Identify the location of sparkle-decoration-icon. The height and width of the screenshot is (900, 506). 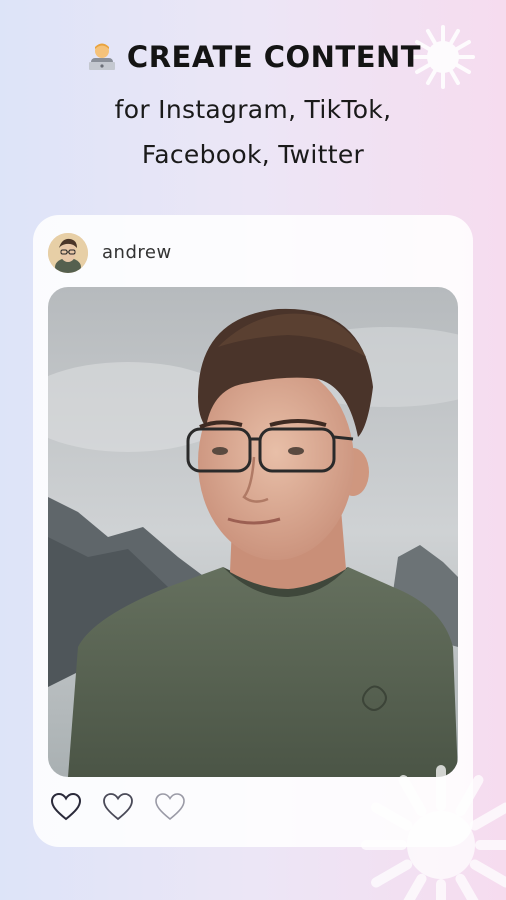
(433, 832).